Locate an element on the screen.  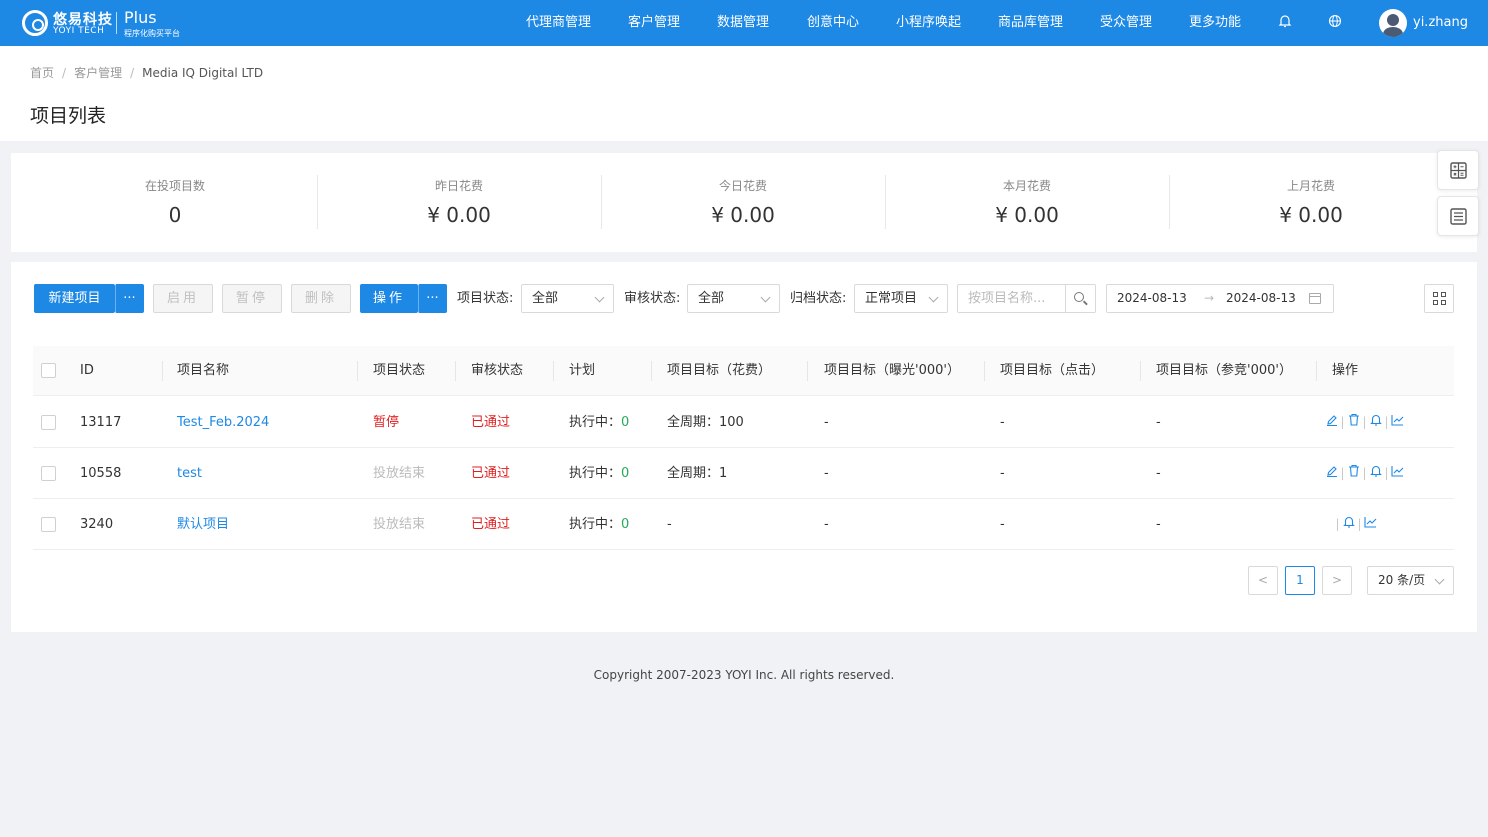
search-button is located at coordinates (1081, 298).